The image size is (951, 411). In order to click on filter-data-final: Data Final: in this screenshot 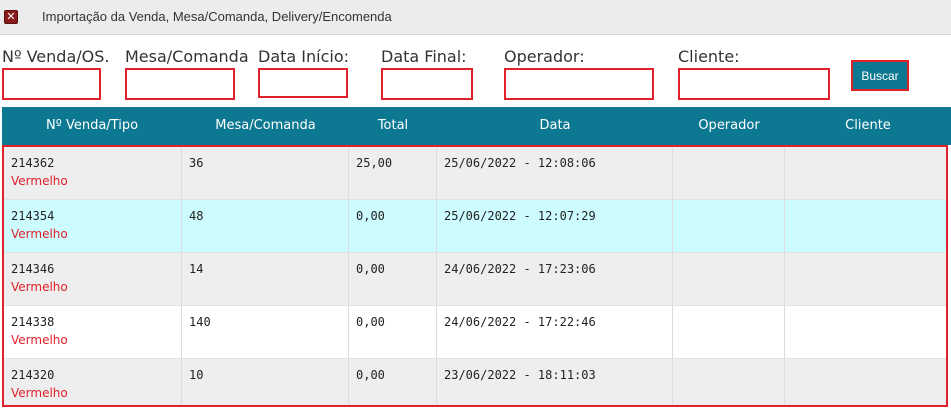, I will do `click(427, 73)`.